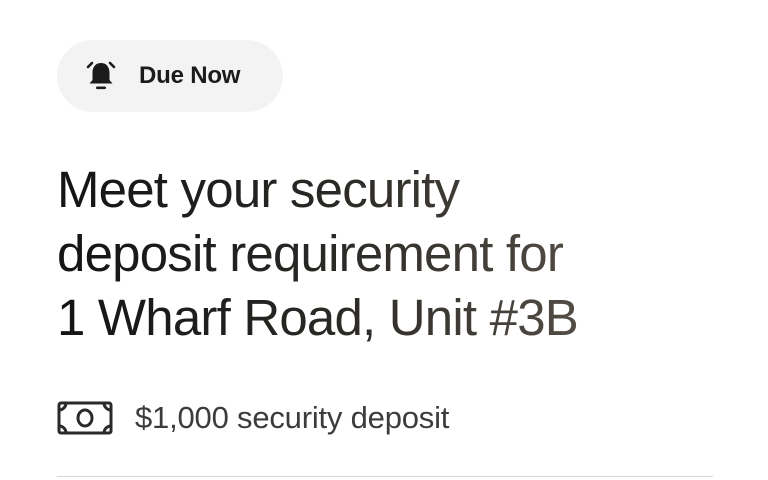 The width and height of the screenshot is (768, 480). What do you see at coordinates (385, 476) in the screenshot?
I see `divider` at bounding box center [385, 476].